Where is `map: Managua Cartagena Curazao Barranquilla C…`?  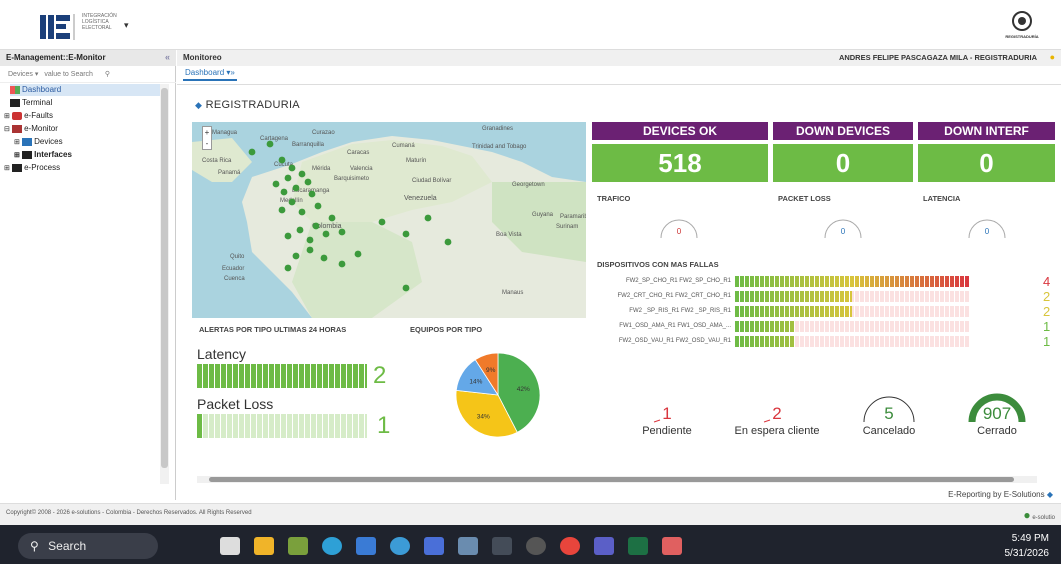
map: Managua Cartagena Curazao Barranquilla C… is located at coordinates (389, 220).